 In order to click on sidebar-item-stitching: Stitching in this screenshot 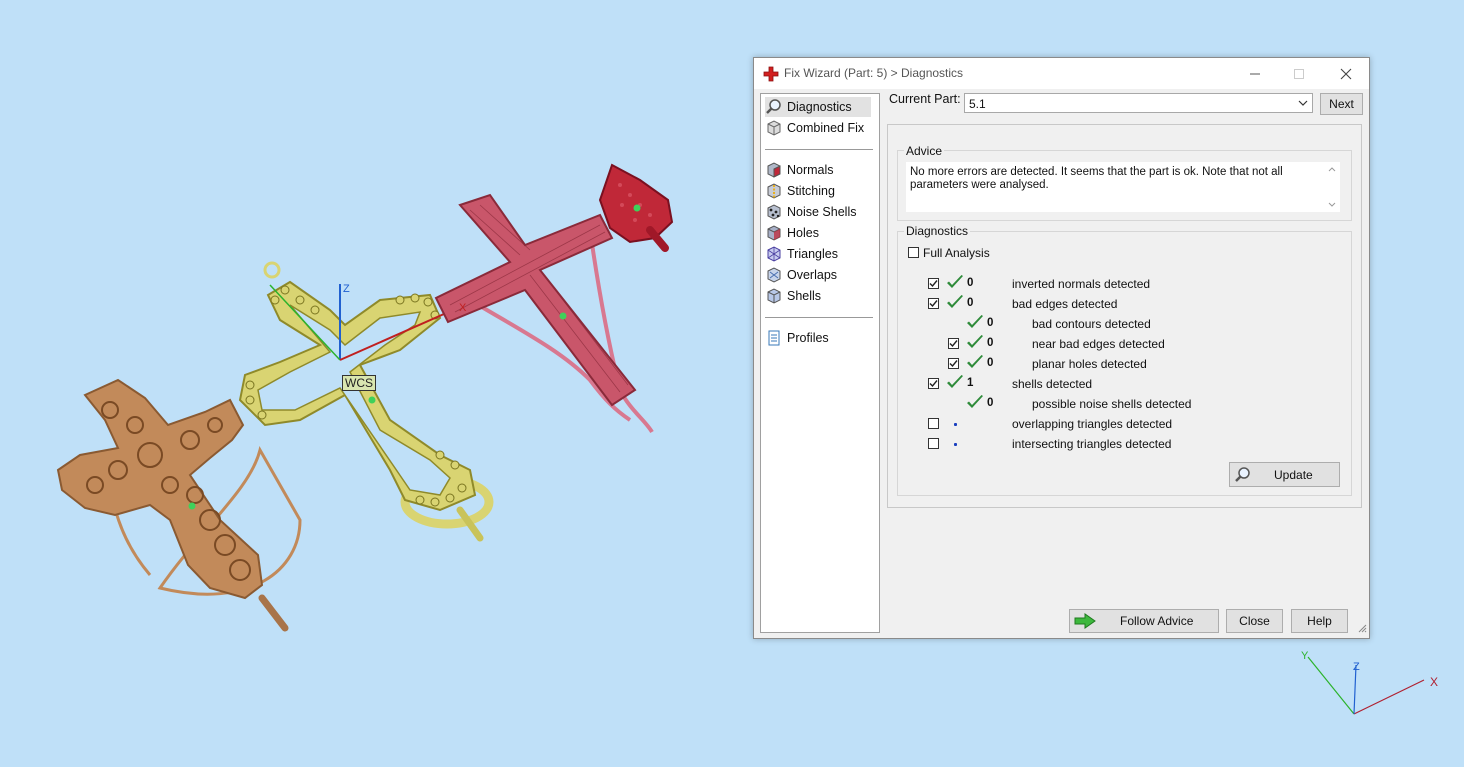, I will do `click(800, 191)`.